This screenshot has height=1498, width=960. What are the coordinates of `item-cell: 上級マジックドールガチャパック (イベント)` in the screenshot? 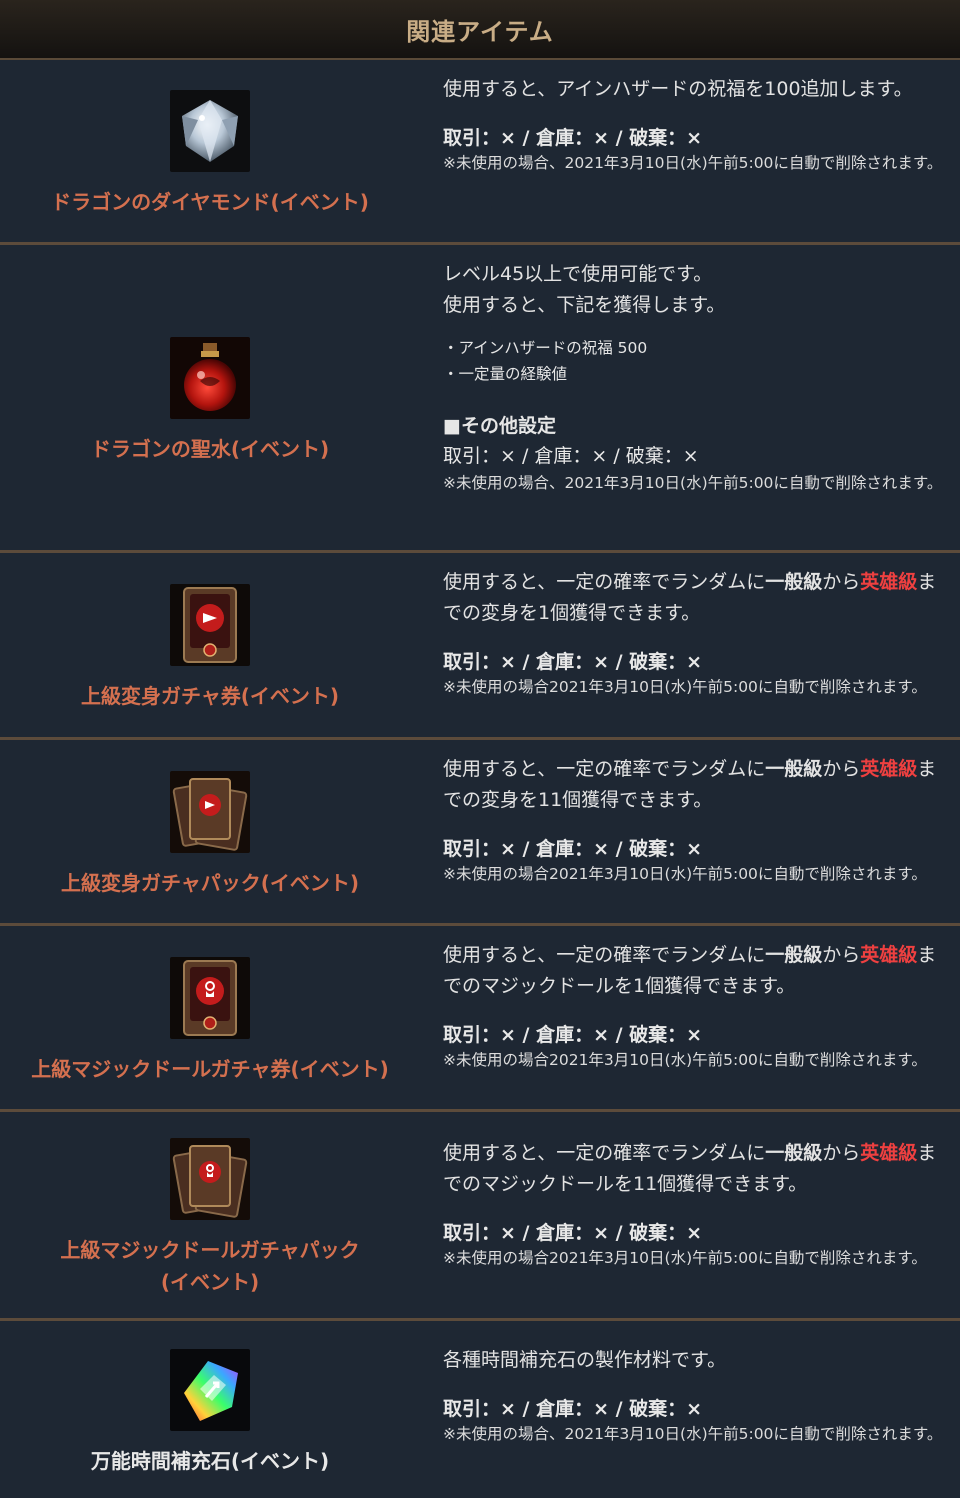 It's located at (215, 1215).